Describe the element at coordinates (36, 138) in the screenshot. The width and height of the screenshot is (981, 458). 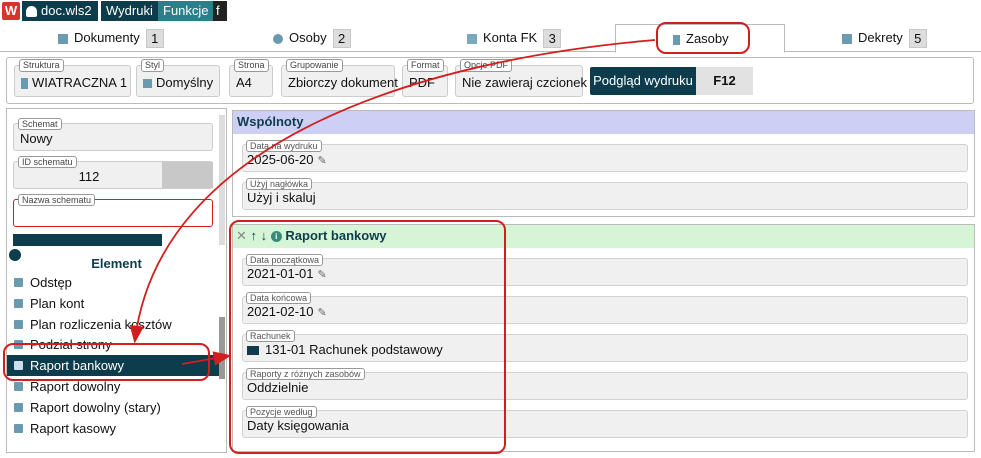
I see `schemat-value: Nowy` at that location.